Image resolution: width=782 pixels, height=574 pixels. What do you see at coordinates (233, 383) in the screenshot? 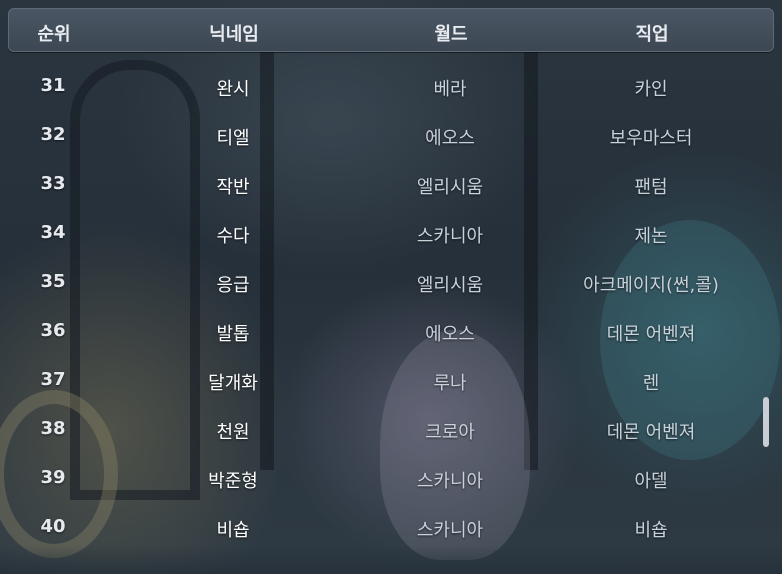
I see `nickname-cell: 달개화` at bounding box center [233, 383].